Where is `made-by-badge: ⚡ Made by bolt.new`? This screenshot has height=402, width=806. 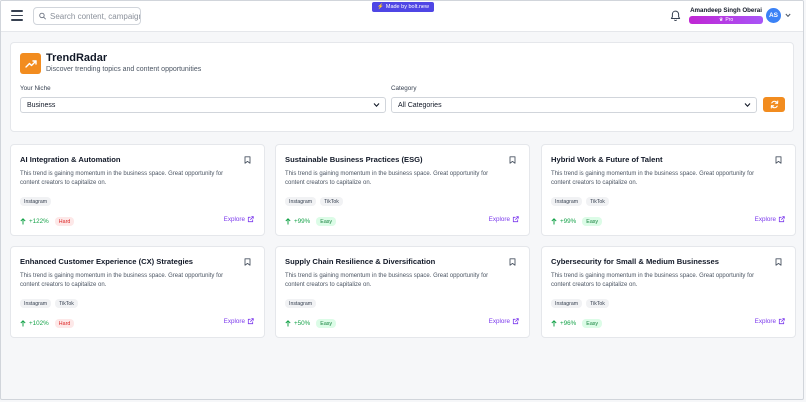
made-by-badge: ⚡ Made by bolt.new is located at coordinates (403, 7).